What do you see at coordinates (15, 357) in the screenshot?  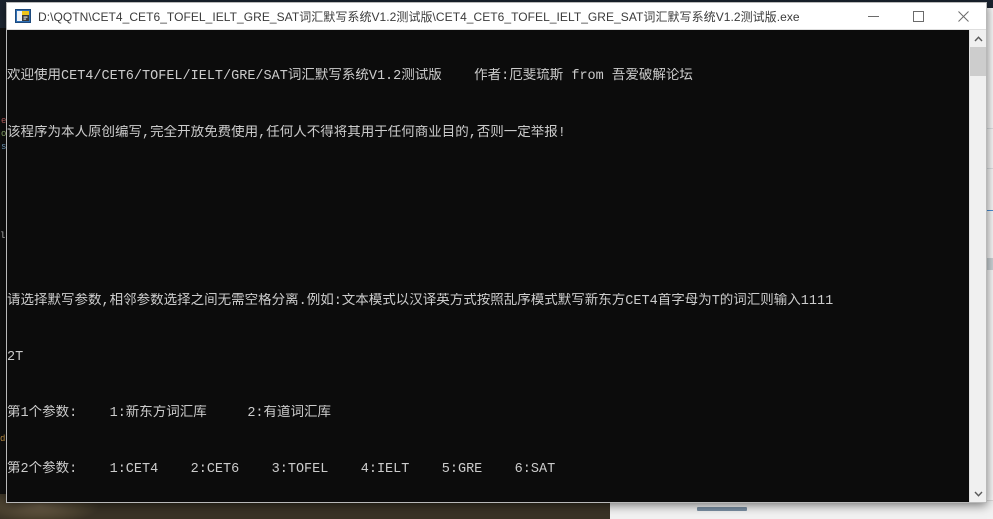 I see `console-line: 2T` at bounding box center [15, 357].